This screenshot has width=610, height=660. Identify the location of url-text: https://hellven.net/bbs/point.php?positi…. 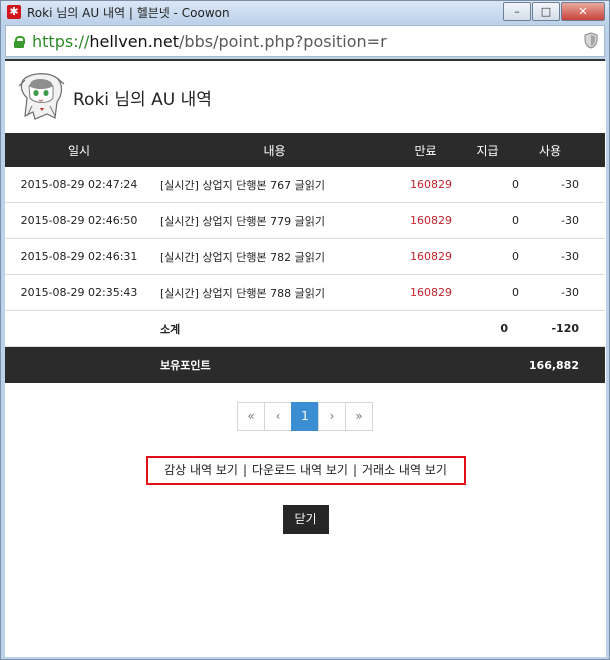
(209, 41).